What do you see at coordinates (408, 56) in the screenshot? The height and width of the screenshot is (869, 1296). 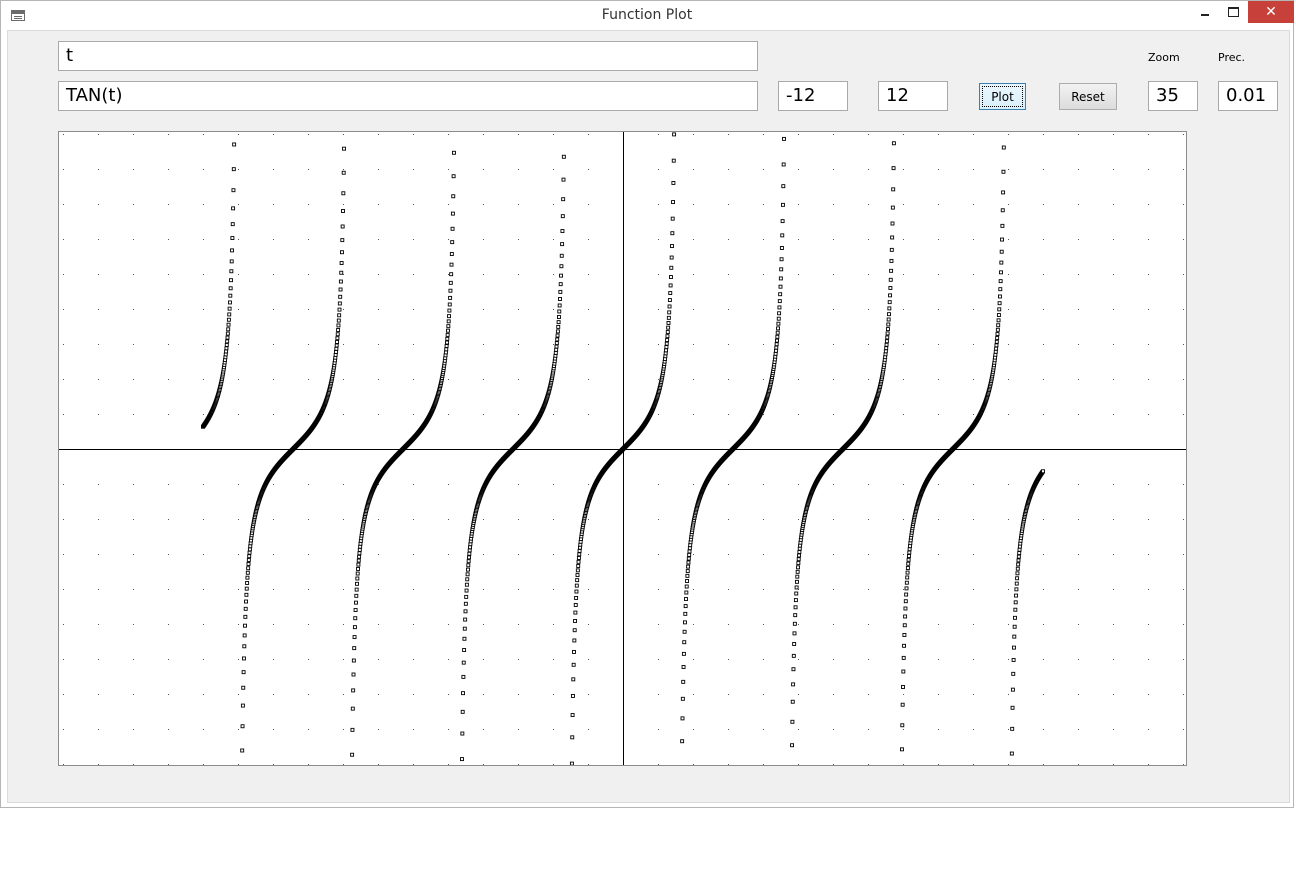 I see `x-expression-input: t` at bounding box center [408, 56].